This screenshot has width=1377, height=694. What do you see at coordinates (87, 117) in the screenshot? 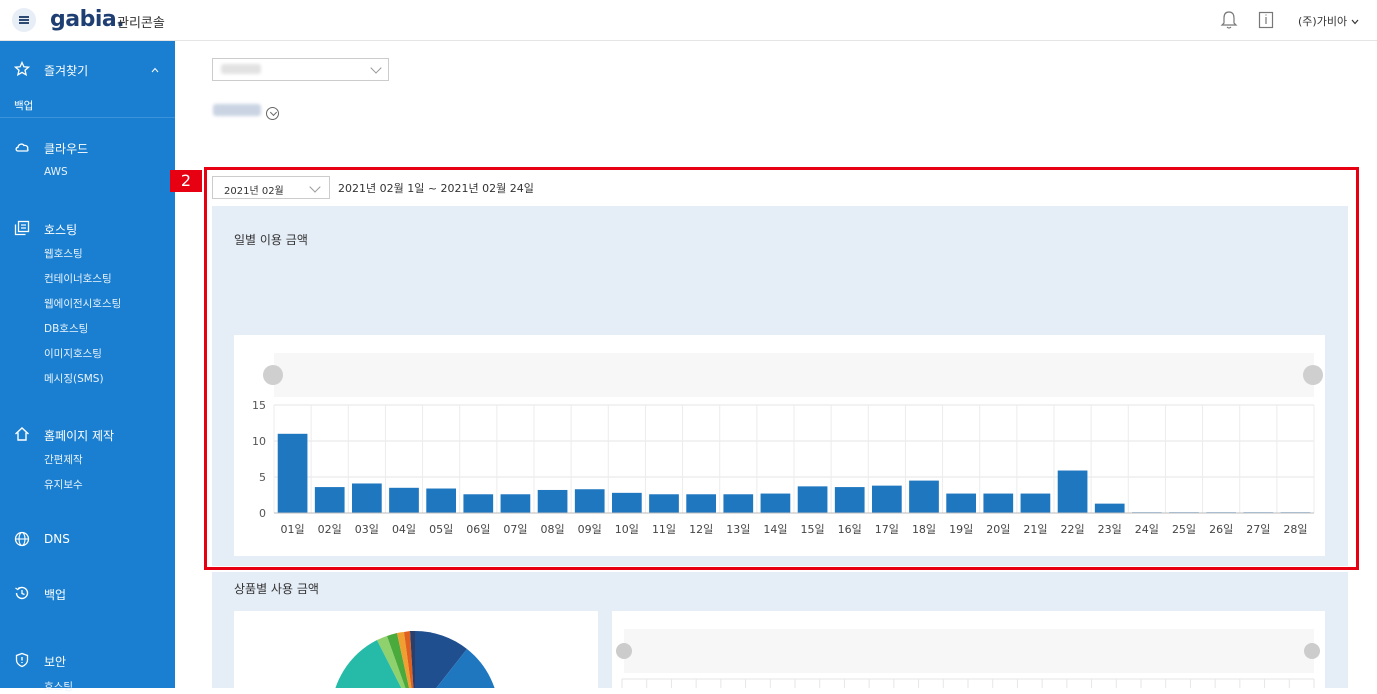
I see `sidebar-divider` at bounding box center [87, 117].